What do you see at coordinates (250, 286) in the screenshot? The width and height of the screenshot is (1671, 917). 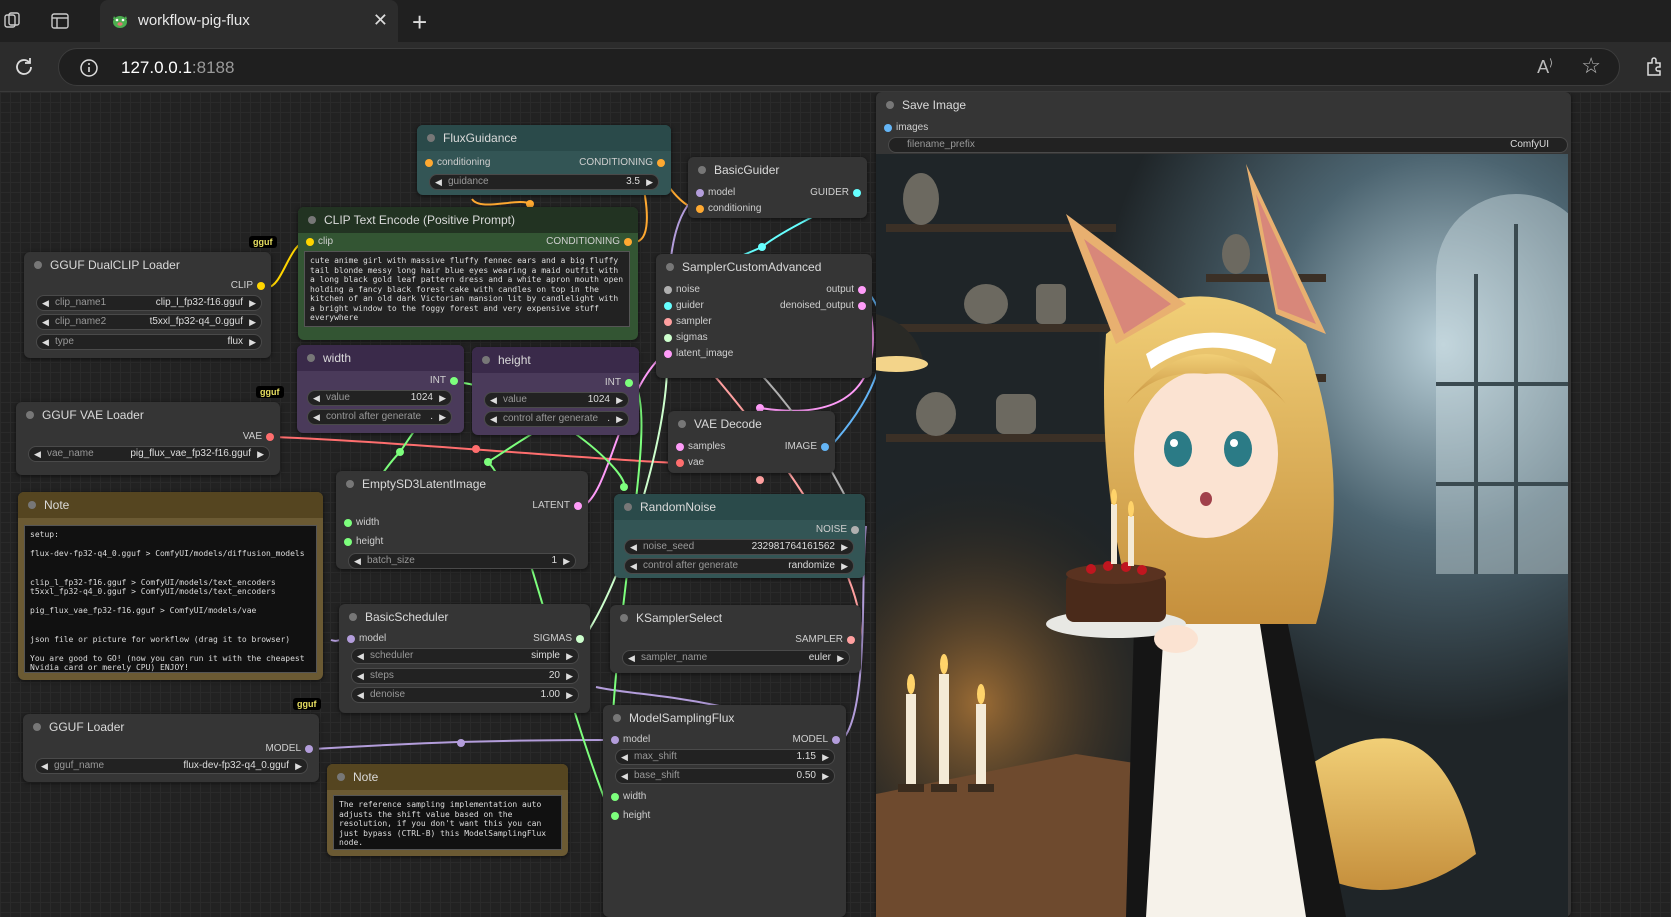 I see `output-clip: CLIP` at bounding box center [250, 286].